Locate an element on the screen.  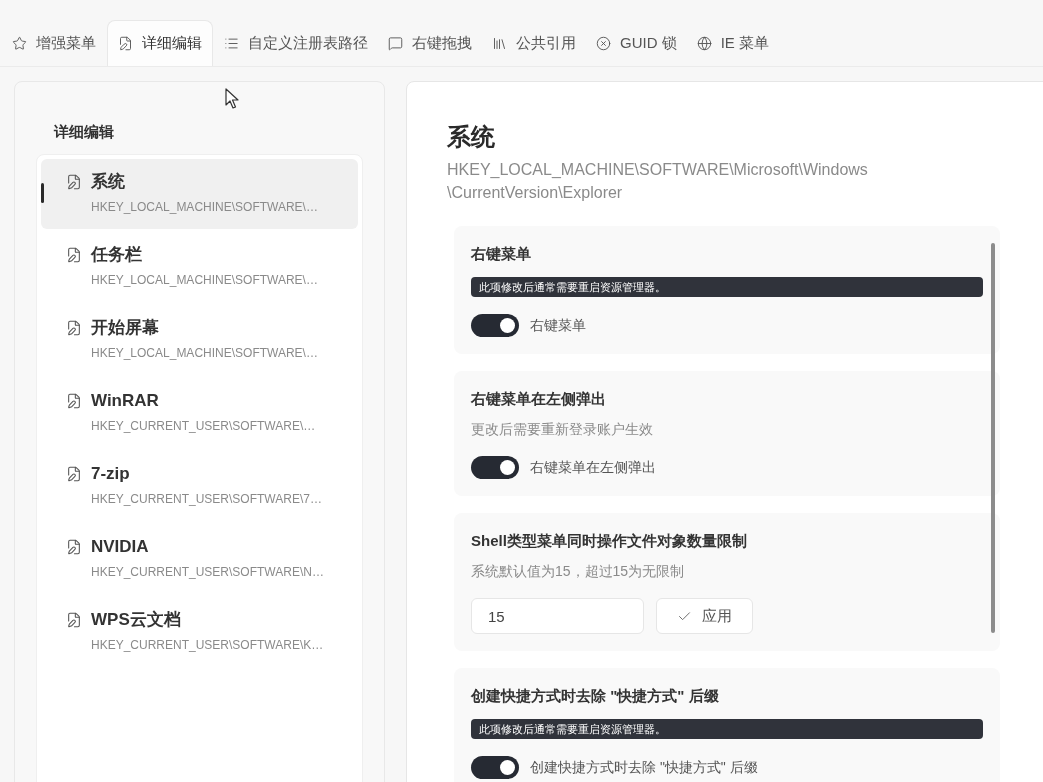
list-icon is located at coordinates (231, 43).